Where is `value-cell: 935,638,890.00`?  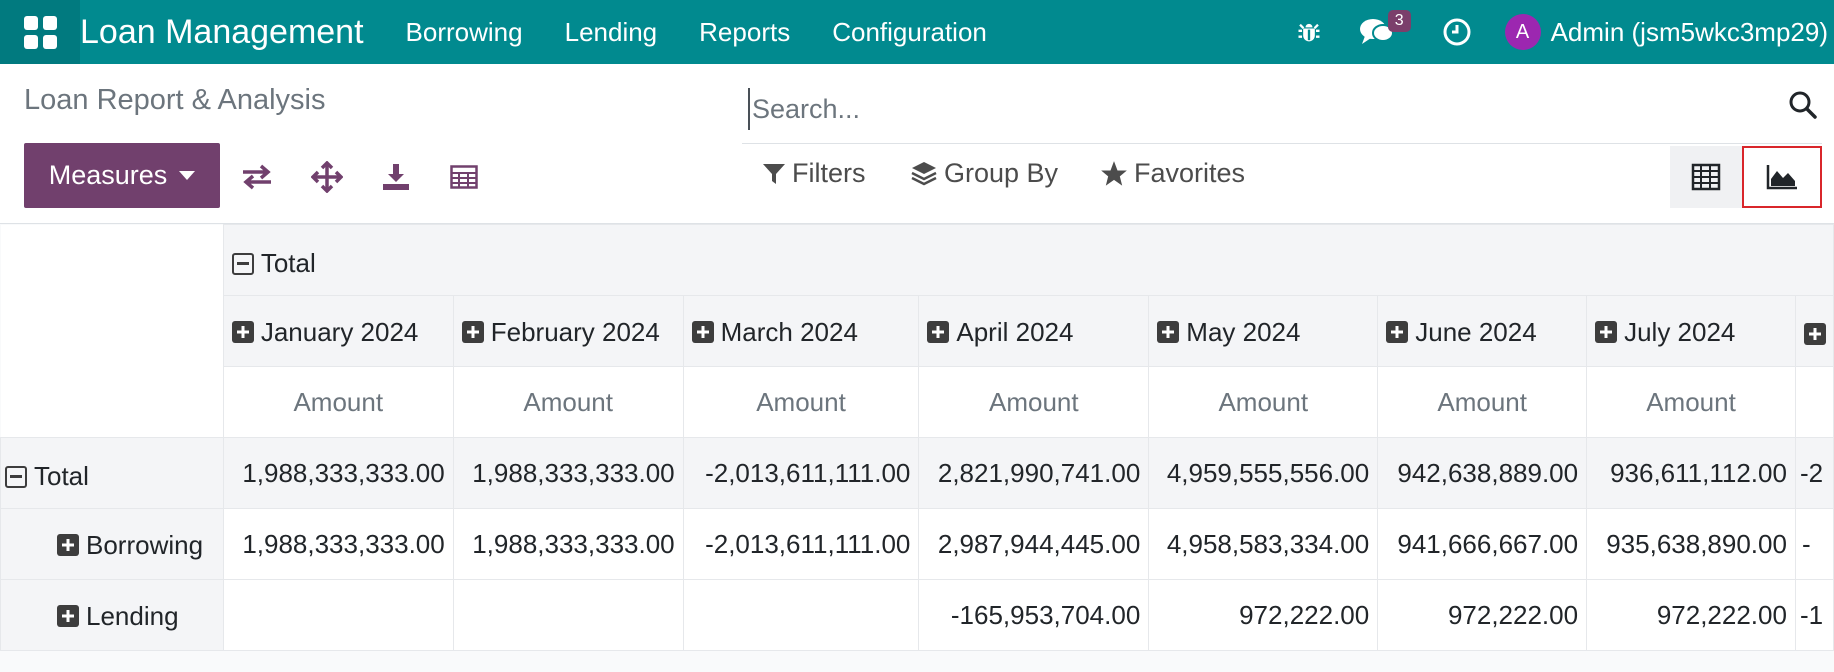 value-cell: 935,638,890.00 is located at coordinates (1691, 544).